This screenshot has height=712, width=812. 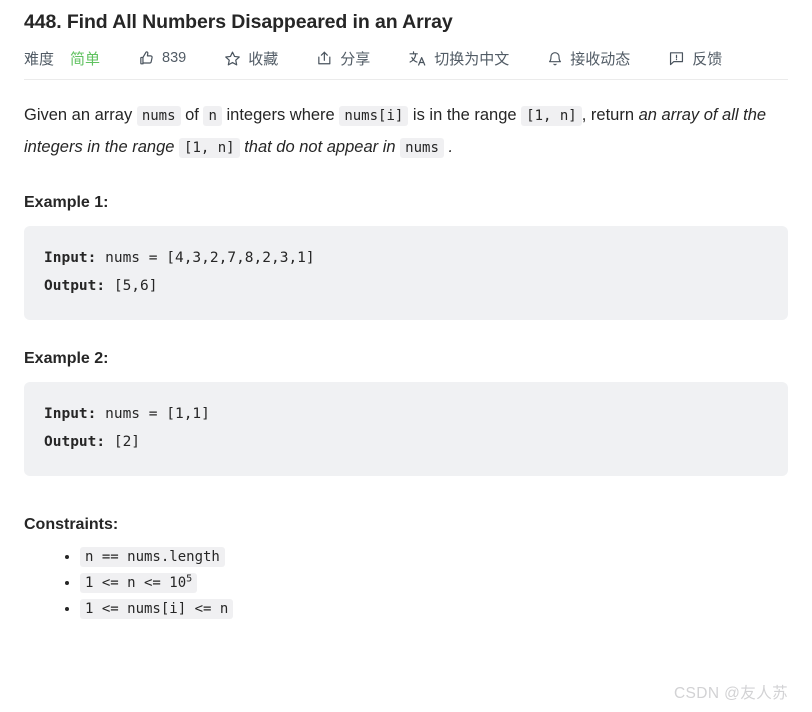 I want to click on feedback-icon, so click(x=676, y=58).